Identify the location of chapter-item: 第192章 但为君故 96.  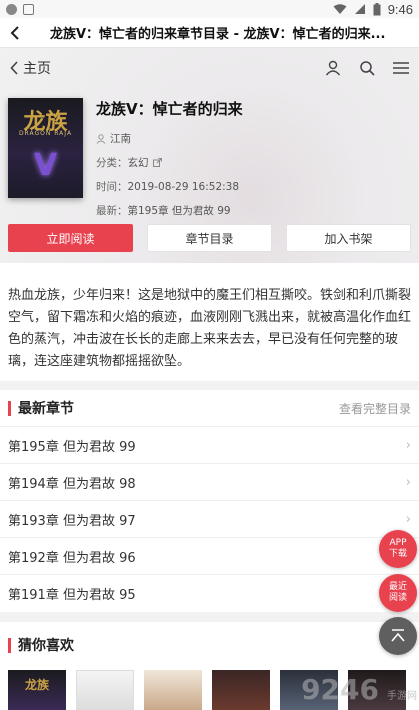
(209, 555).